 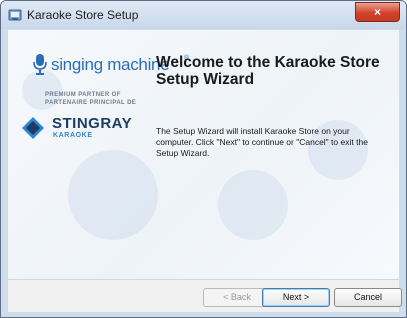 What do you see at coordinates (15, 15) in the screenshot?
I see `installer-icon` at bounding box center [15, 15].